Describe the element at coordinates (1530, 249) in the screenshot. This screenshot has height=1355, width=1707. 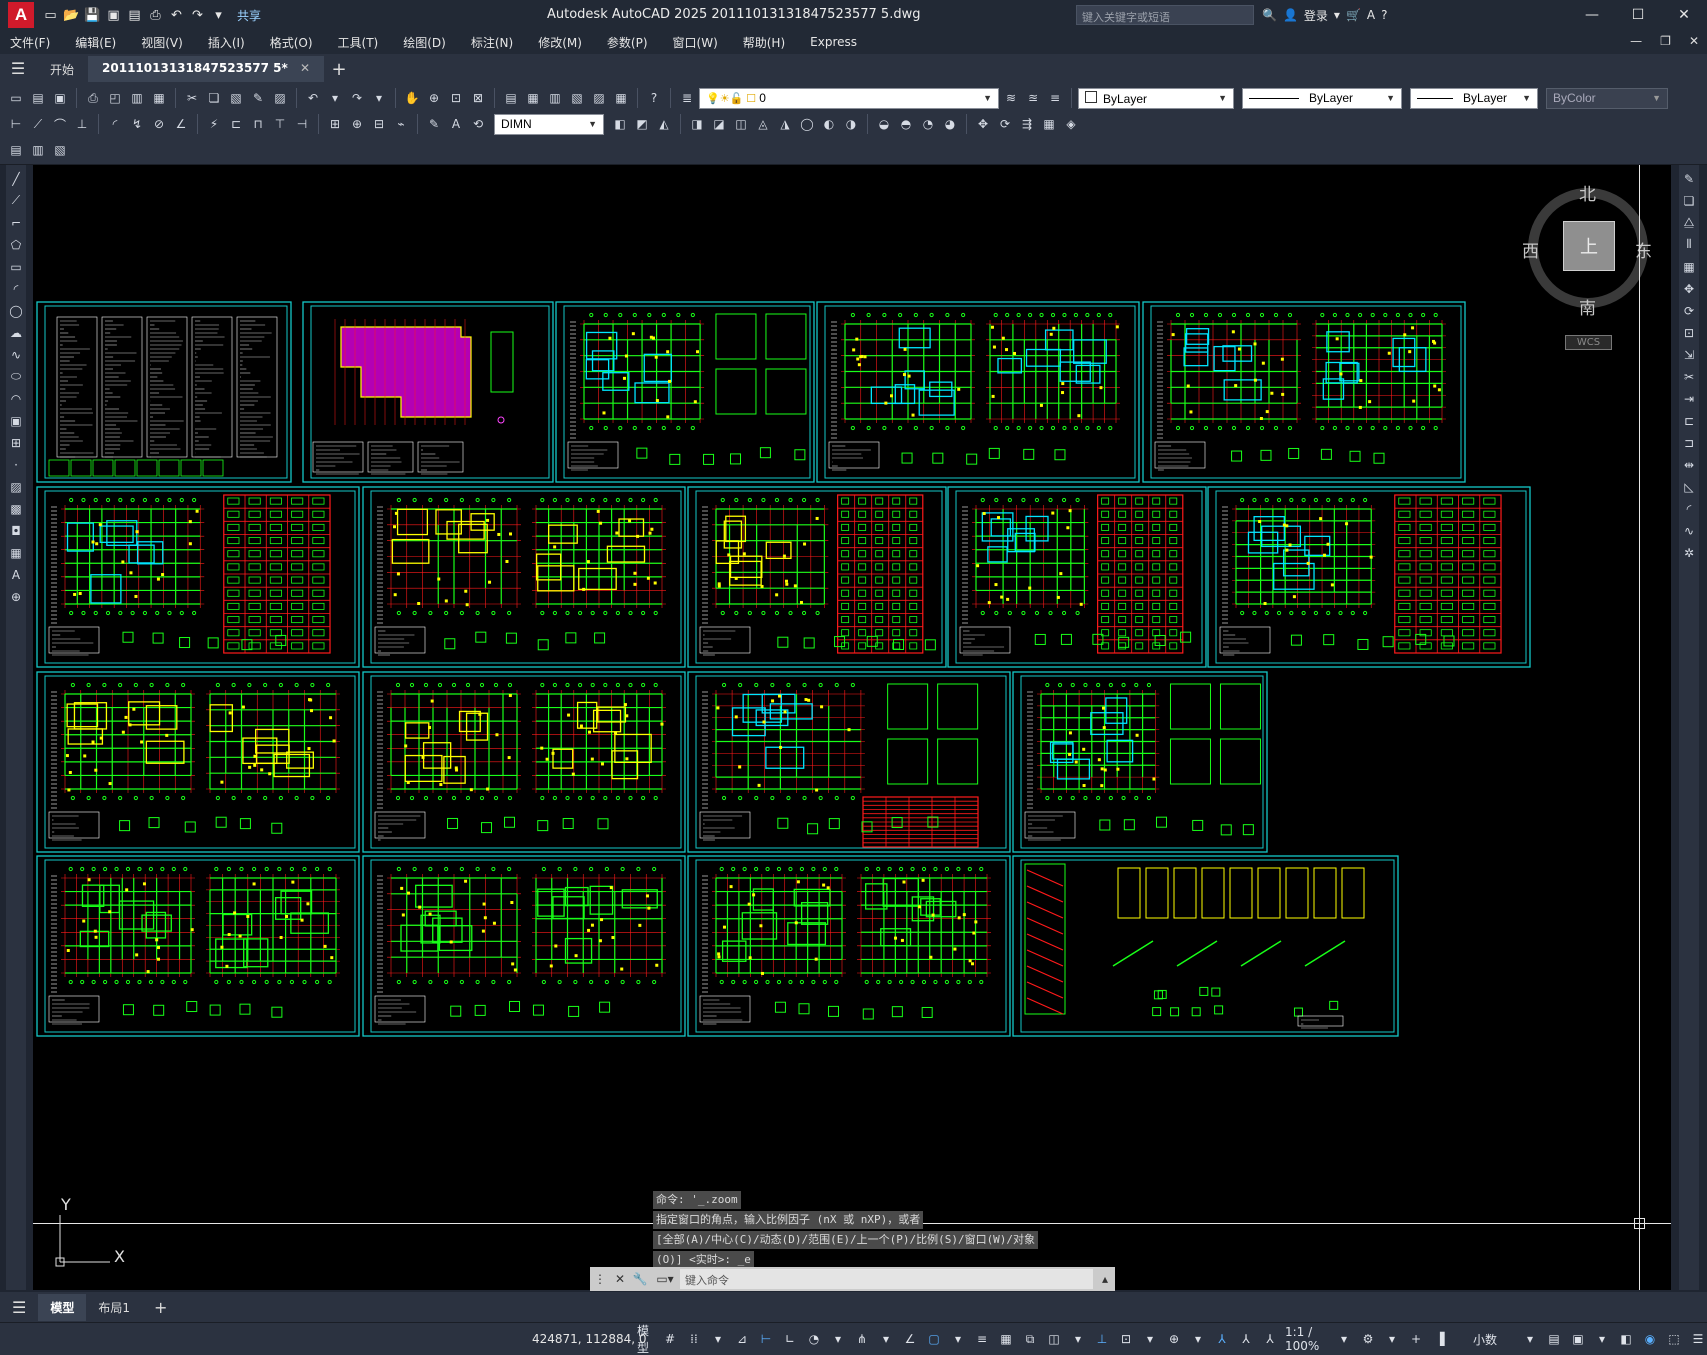
I see `viewcube-west: 西` at that location.